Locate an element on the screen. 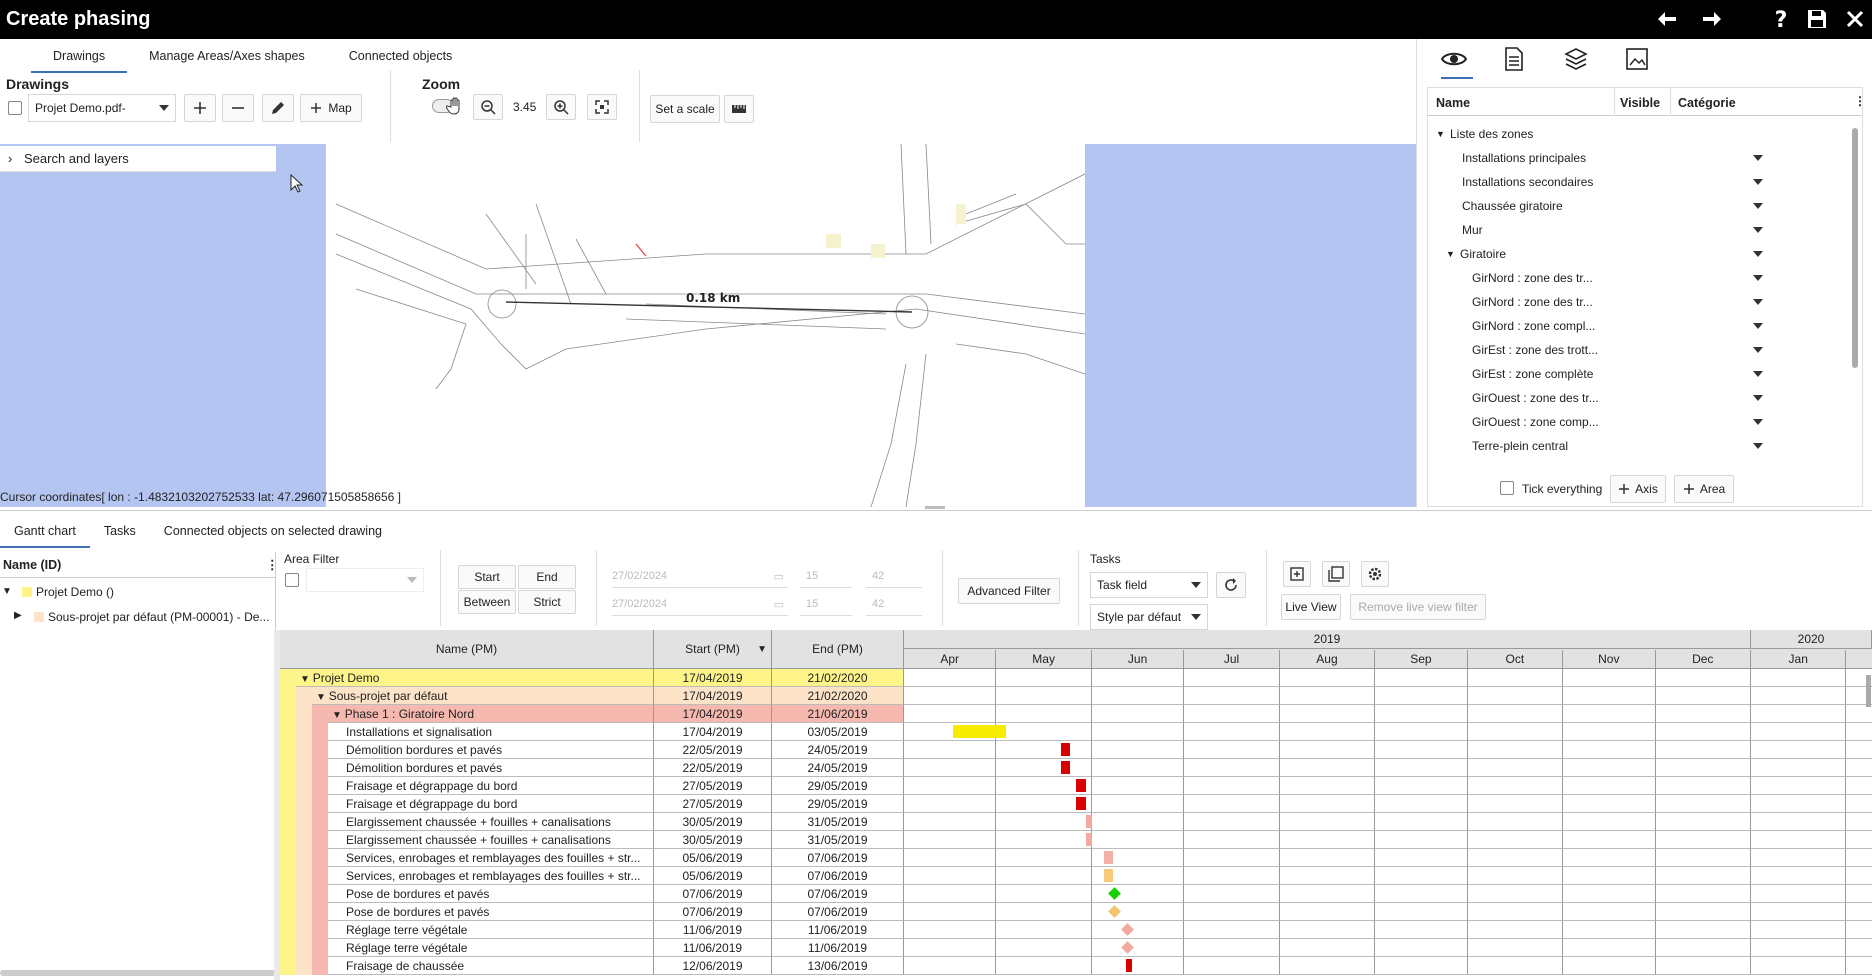 The image size is (1872, 980). column-menu-icon: ⋮ is located at coordinates (272, 564).